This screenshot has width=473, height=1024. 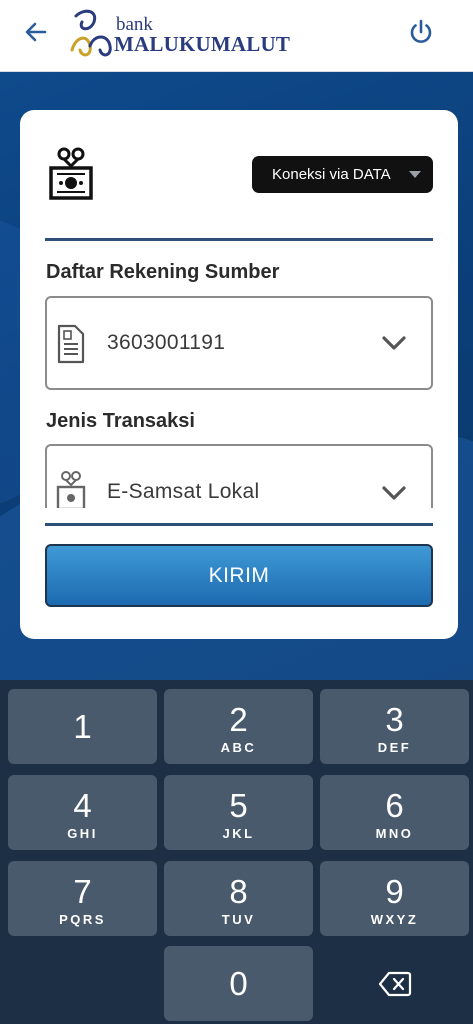 I want to click on key-letters: ABC, so click(x=238, y=747).